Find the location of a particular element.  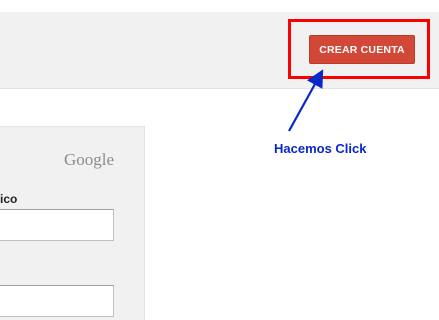

email-field is located at coordinates (57, 225).